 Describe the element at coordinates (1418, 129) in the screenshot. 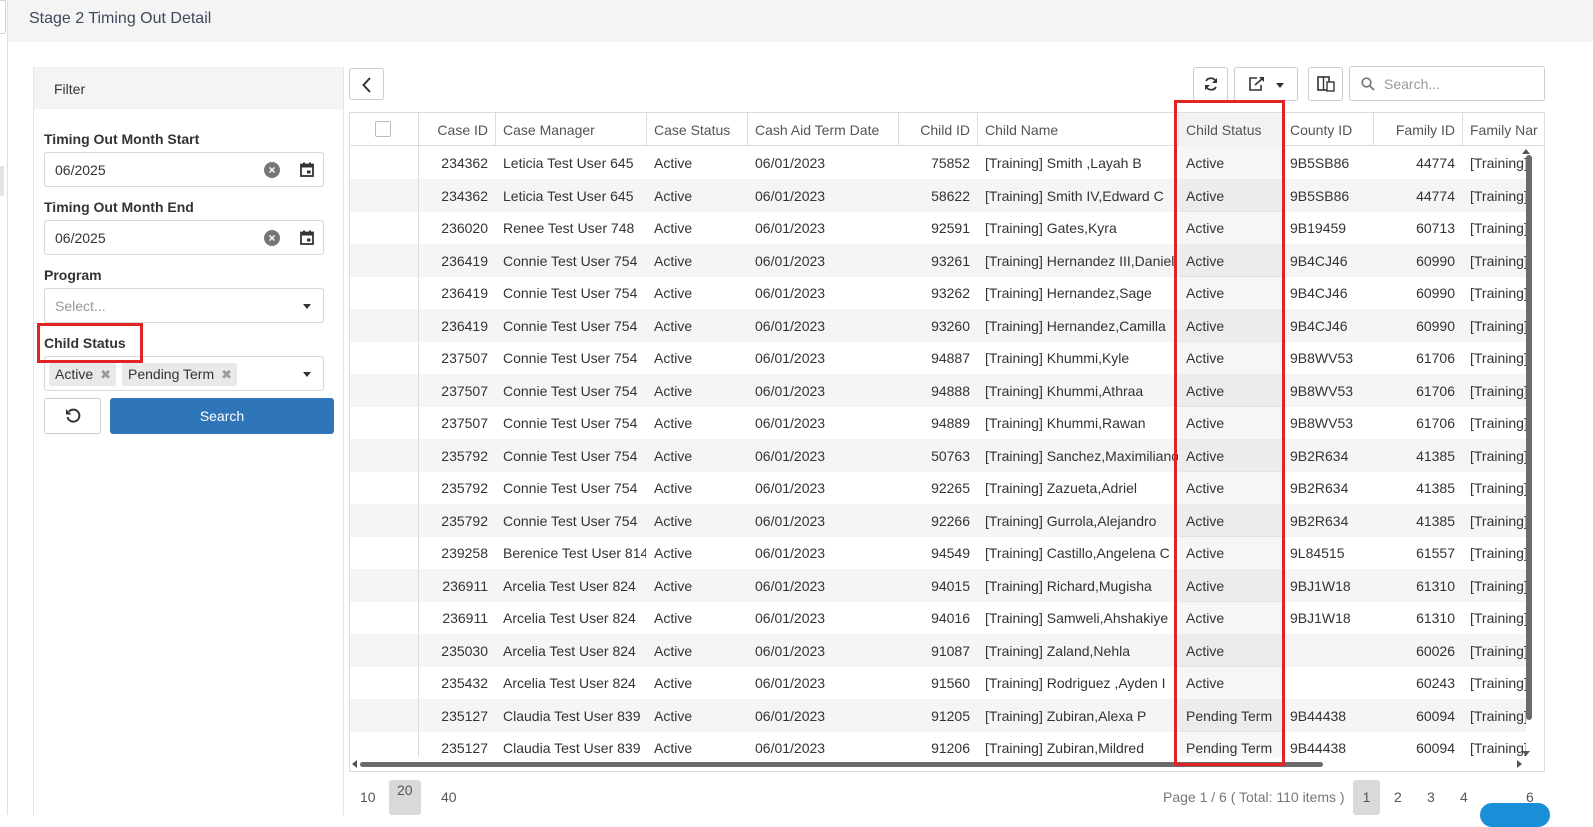

I see `header-family-id: Family ID` at that location.